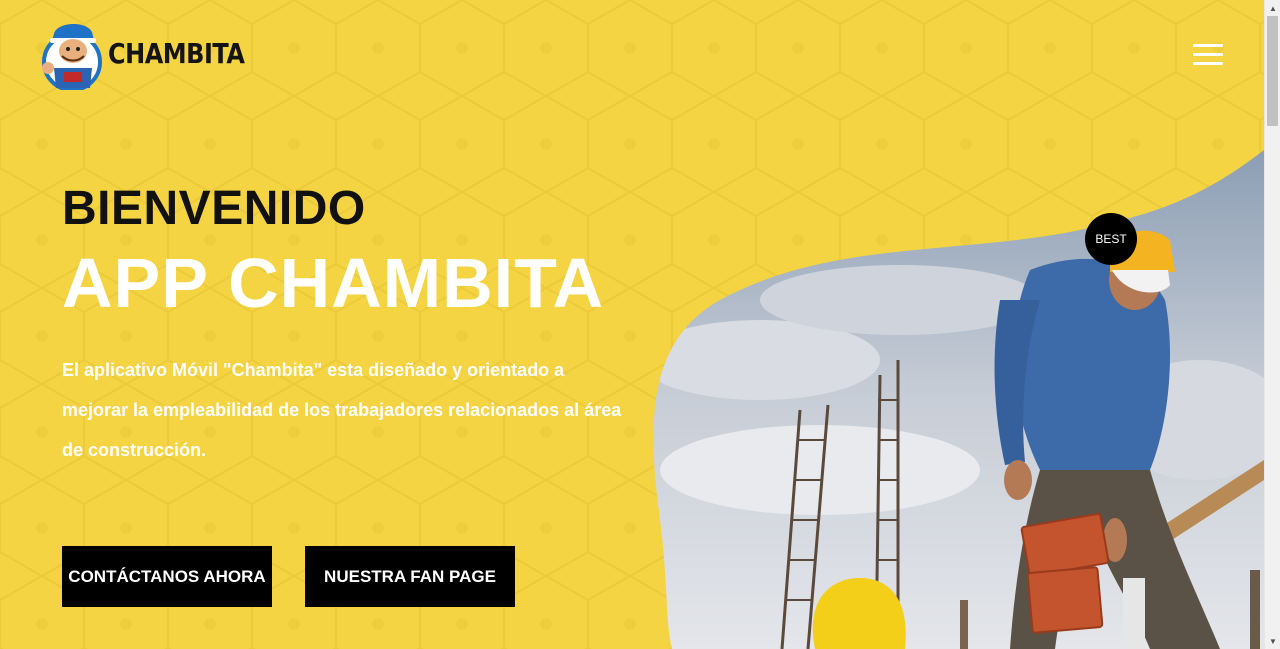 Image resolution: width=1280 pixels, height=649 pixels. Describe the element at coordinates (410, 576) in the screenshot. I see `fan-page-button: NUESTRA FAN PAGE` at that location.